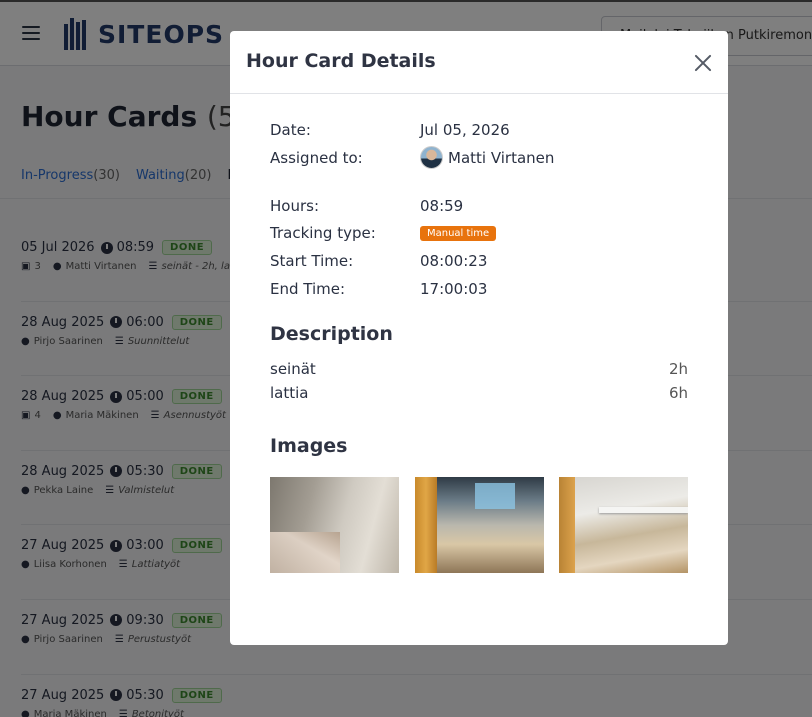  I want to click on end-time-label: End Time:, so click(308, 289).